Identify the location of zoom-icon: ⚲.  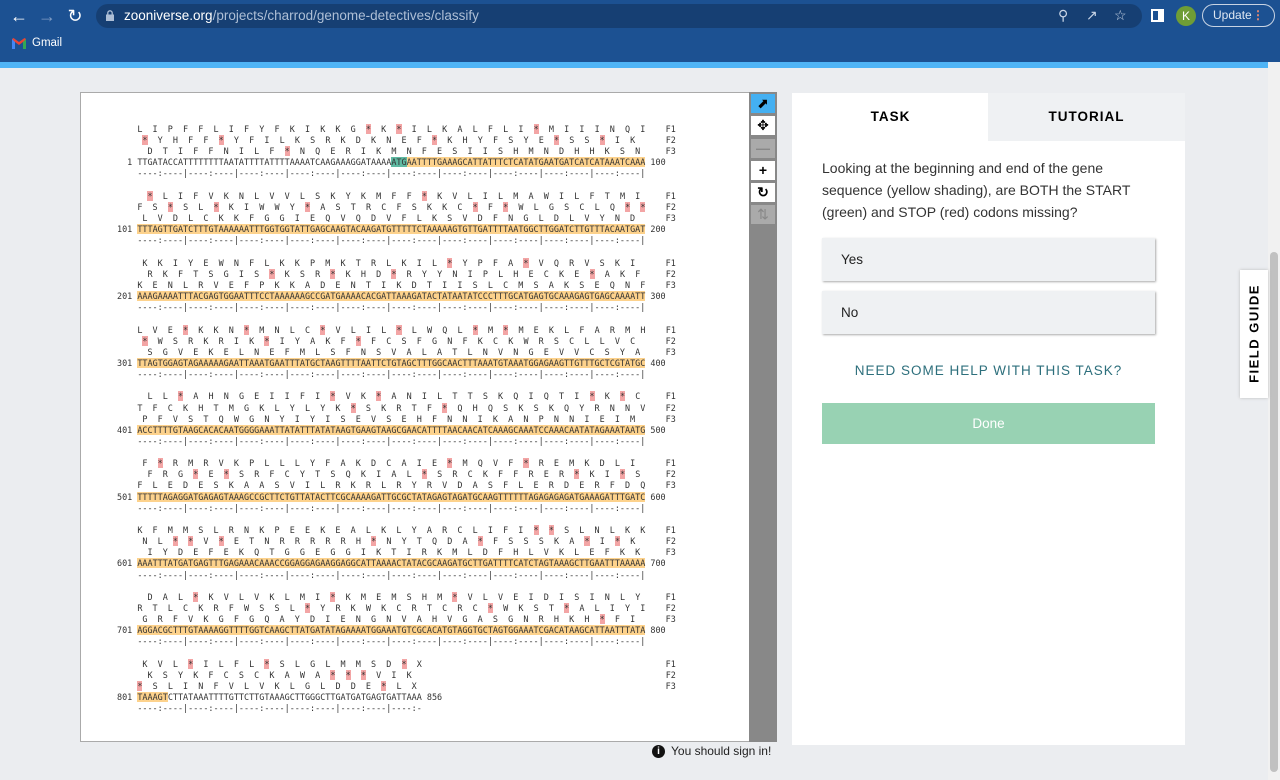
(1063, 15).